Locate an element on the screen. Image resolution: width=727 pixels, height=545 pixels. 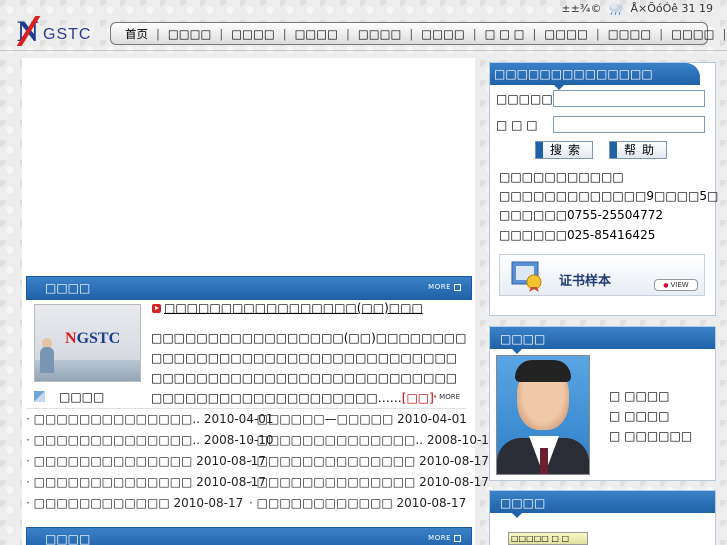
partner-heading: □□□□ is located at coordinates (523, 503).